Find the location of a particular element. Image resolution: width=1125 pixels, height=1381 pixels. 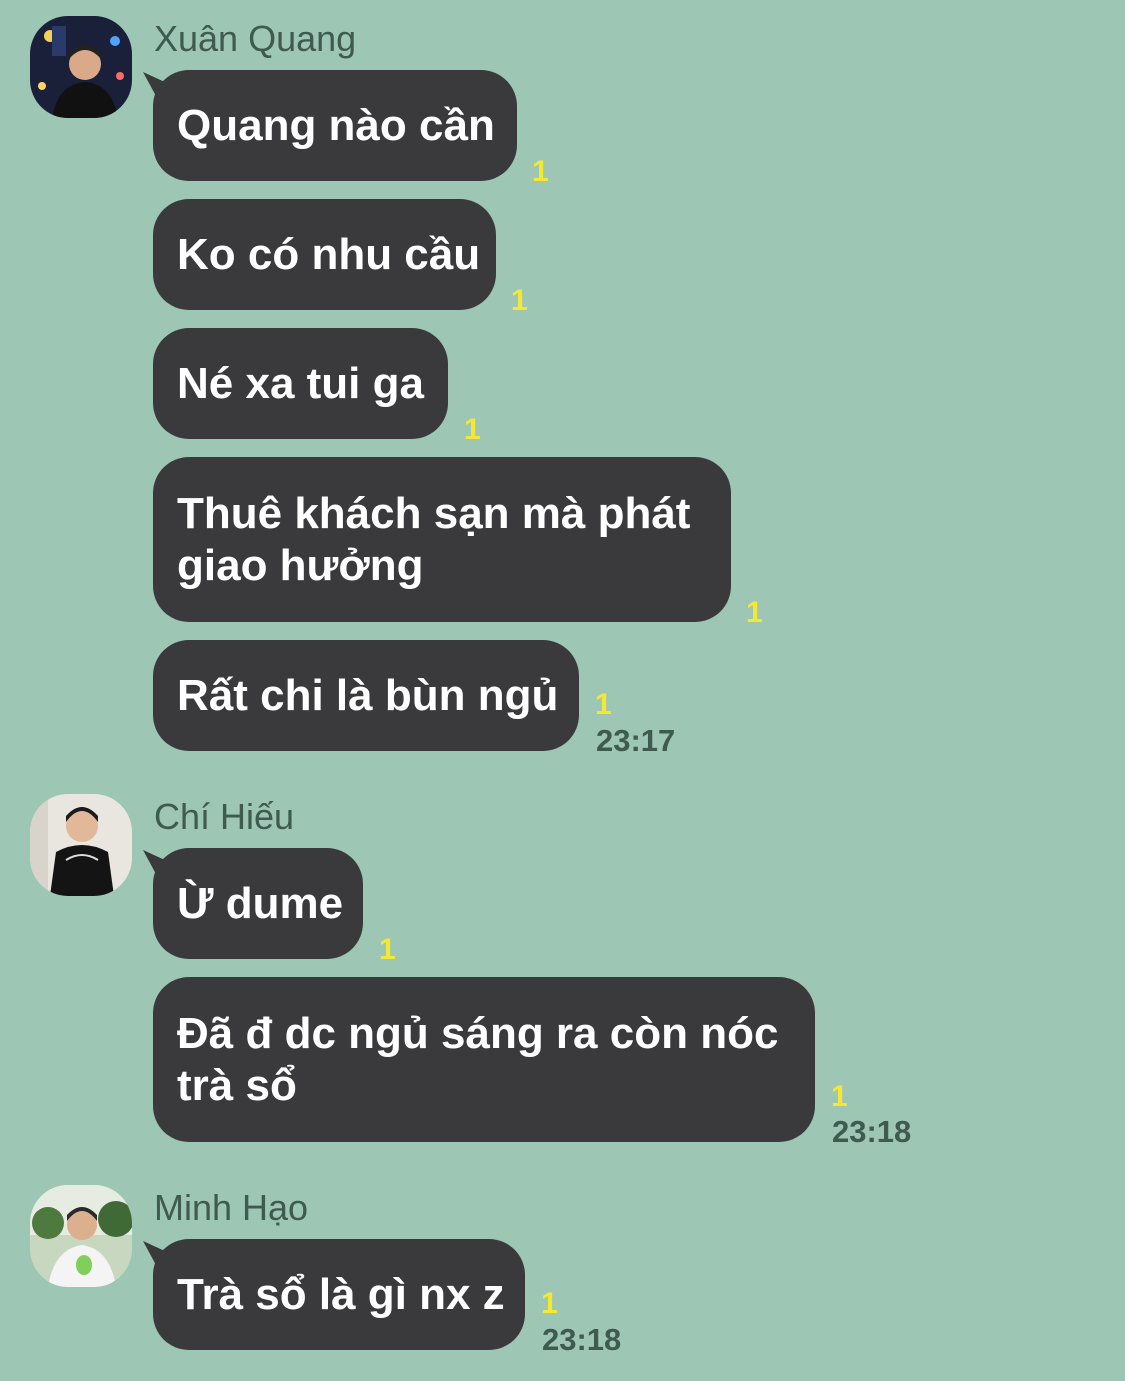

message-text: Đã đ dc ngủ sáng ra còn nóc trà sổ is located at coordinates (478, 1059).